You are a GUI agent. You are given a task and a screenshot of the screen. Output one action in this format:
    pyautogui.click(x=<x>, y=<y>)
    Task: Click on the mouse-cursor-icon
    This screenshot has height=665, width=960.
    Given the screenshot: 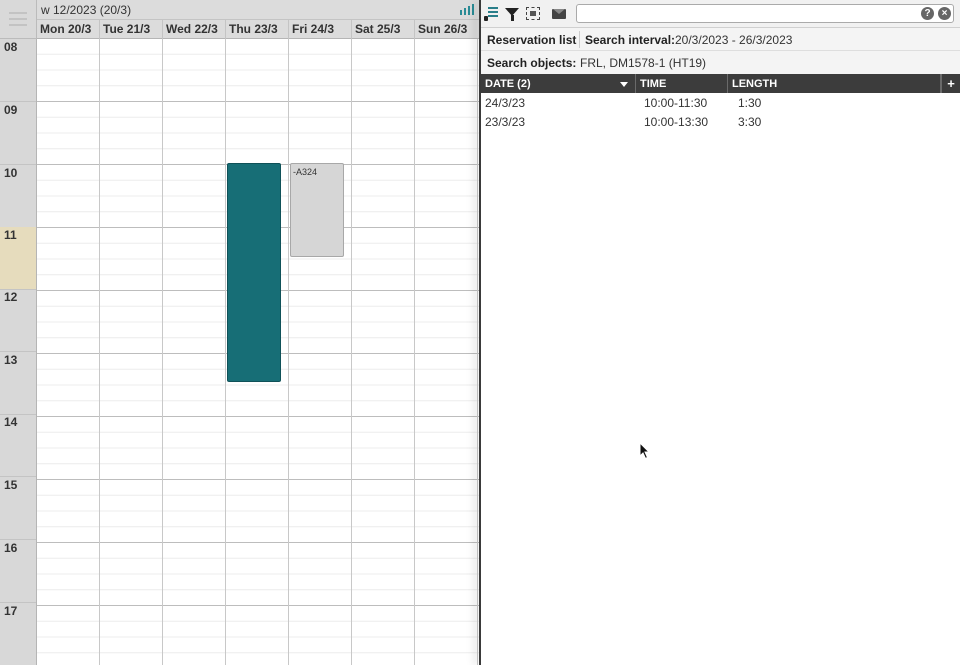 What is the action you would take?
    pyautogui.click(x=645, y=451)
    